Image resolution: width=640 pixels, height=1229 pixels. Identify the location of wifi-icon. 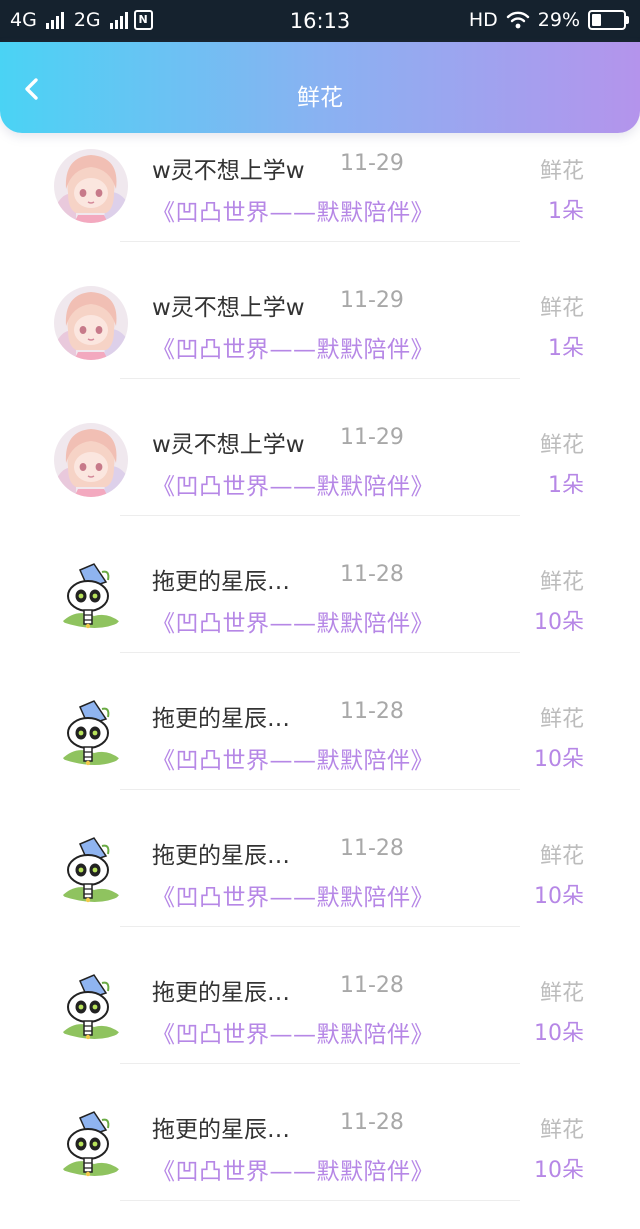
(517, 20).